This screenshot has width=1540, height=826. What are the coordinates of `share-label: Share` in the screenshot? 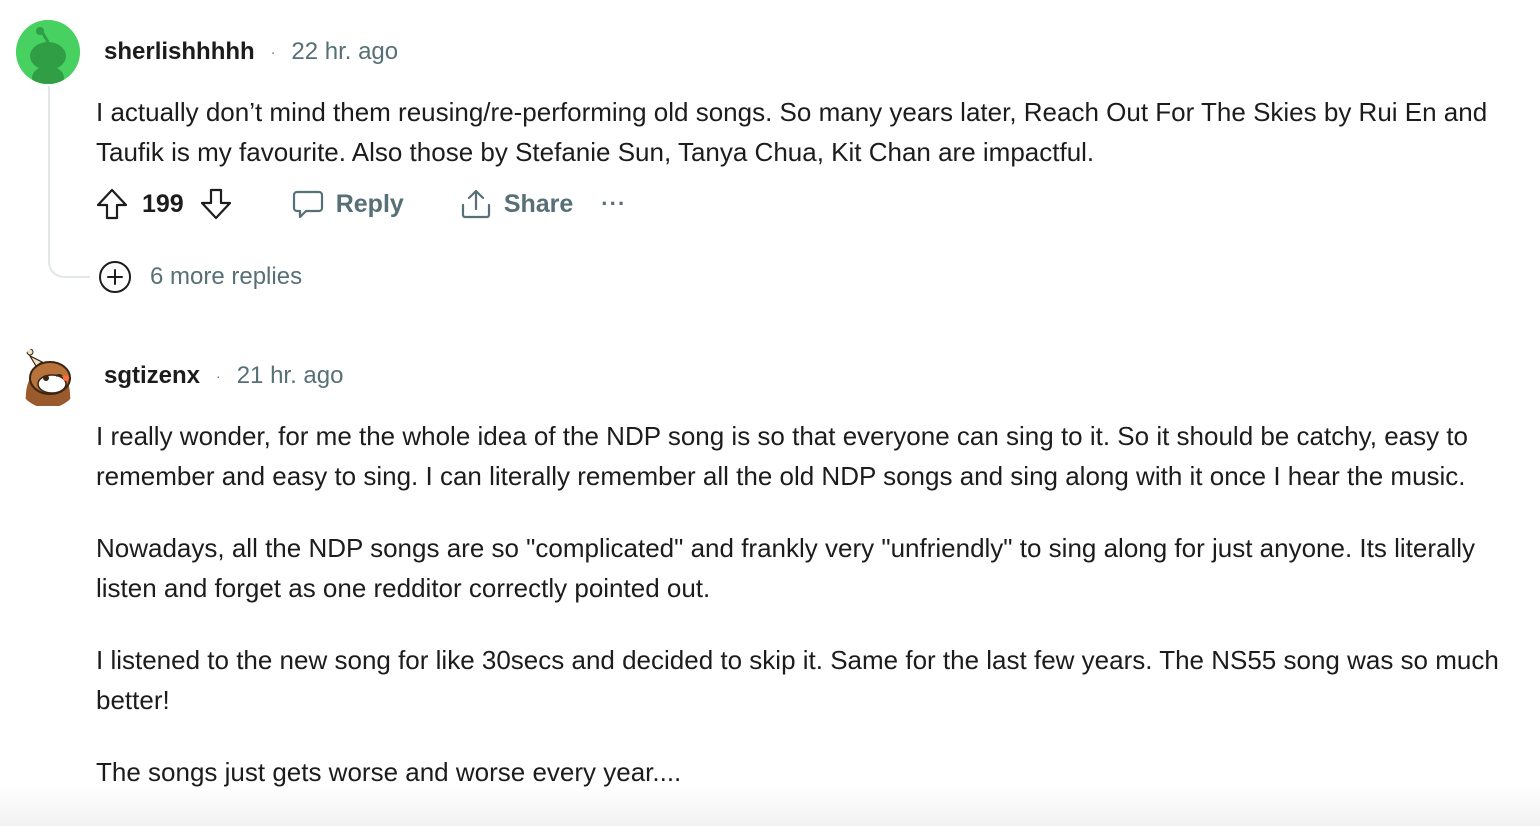 It's located at (538, 203).